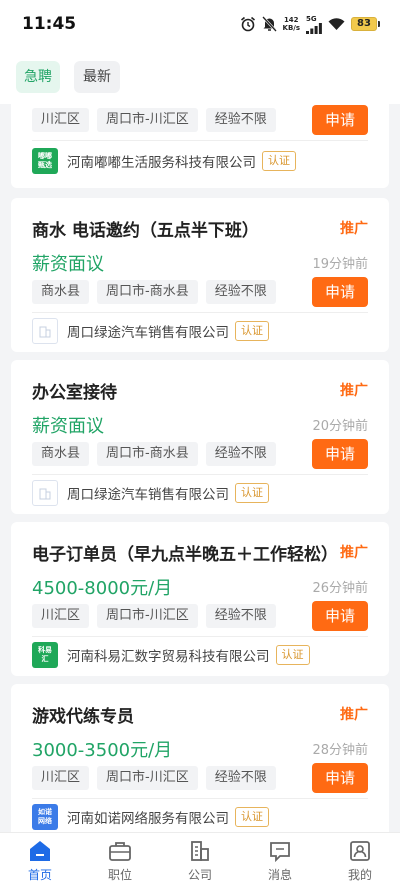 This screenshot has height=889, width=400. What do you see at coordinates (83, 717) in the screenshot?
I see `job-title: 游戏代练专员` at bounding box center [83, 717].